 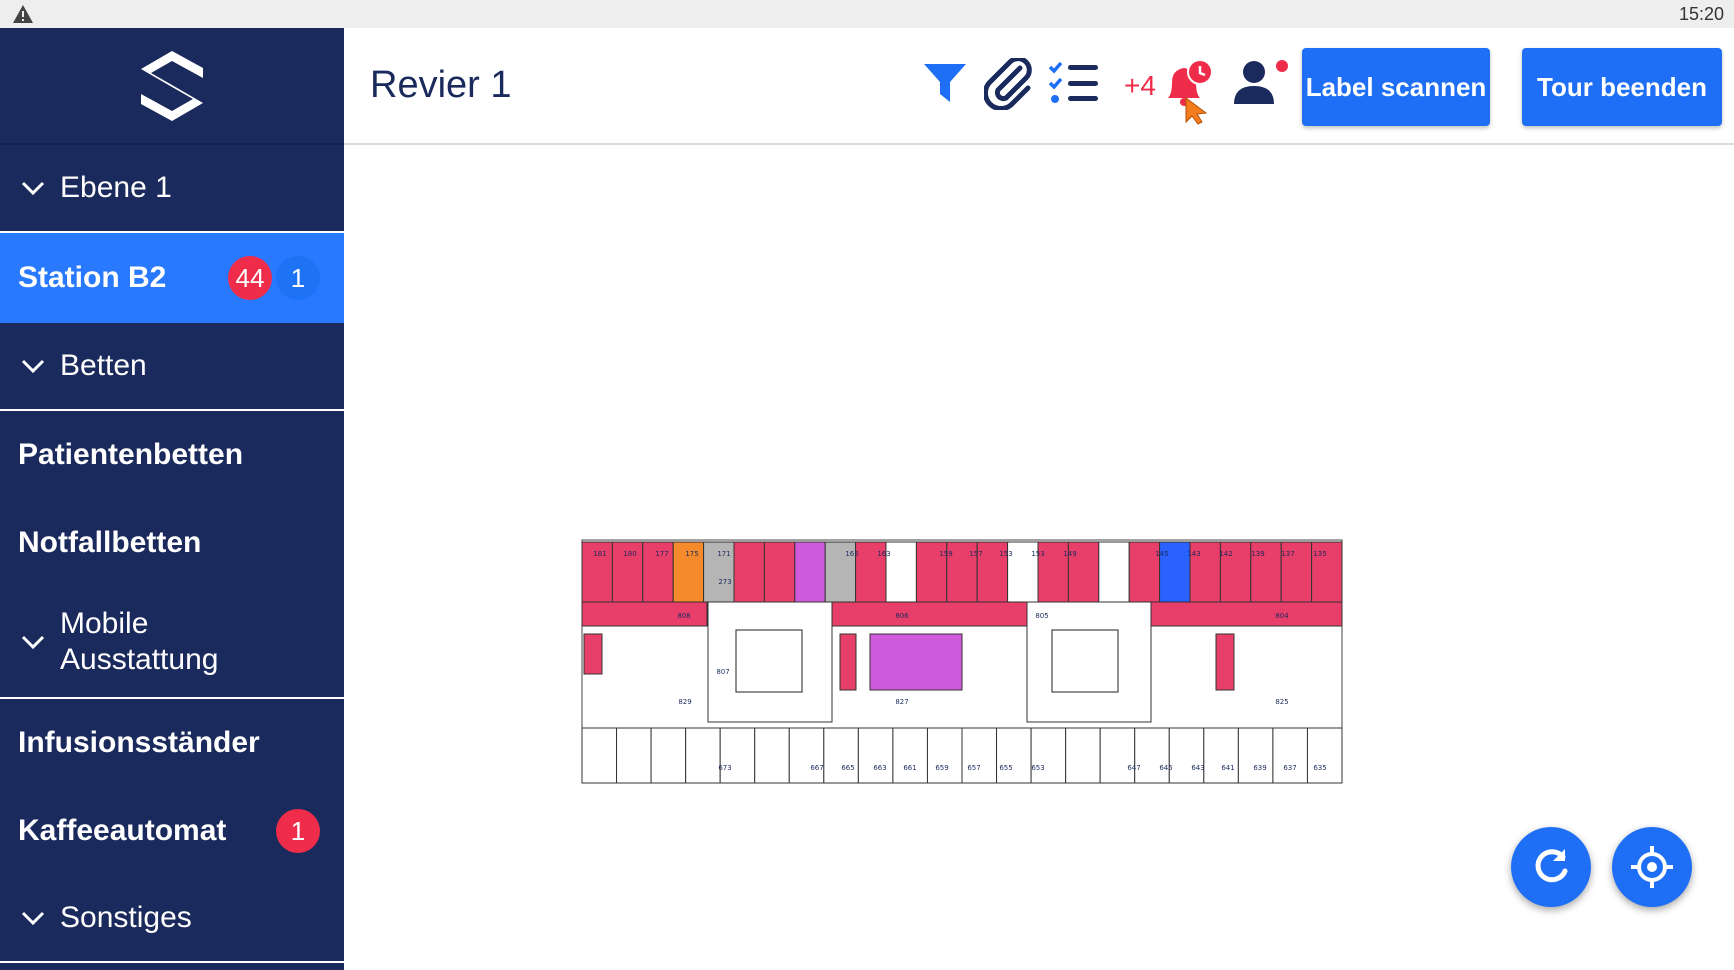 I want to click on area-label: 829, so click(x=684, y=702).